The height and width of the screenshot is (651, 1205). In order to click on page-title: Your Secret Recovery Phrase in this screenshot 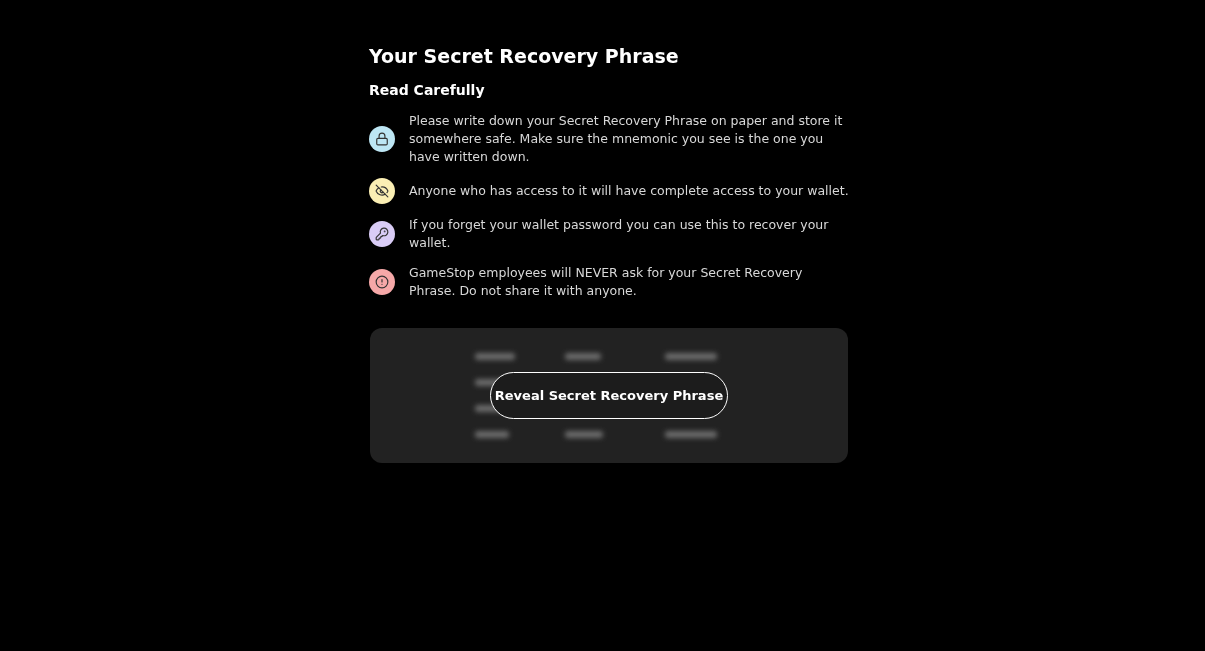, I will do `click(524, 56)`.